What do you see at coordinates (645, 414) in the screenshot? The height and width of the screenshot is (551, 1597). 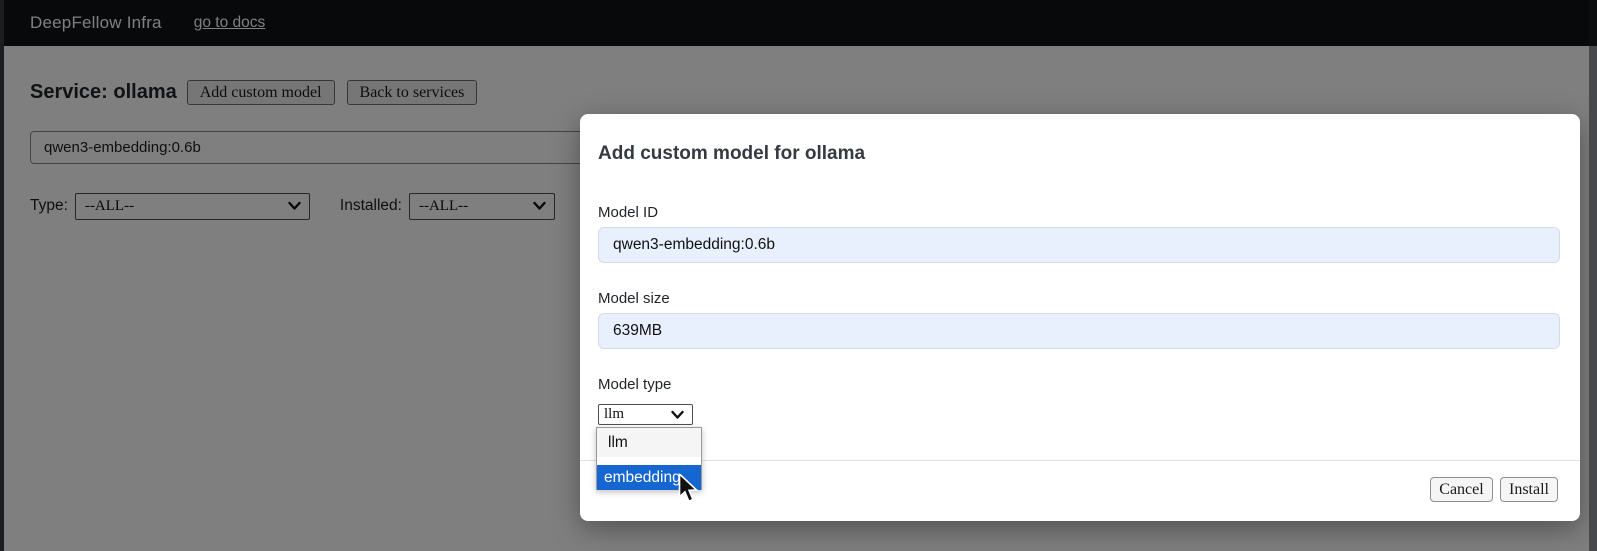 I see `model-type-select: llm` at bounding box center [645, 414].